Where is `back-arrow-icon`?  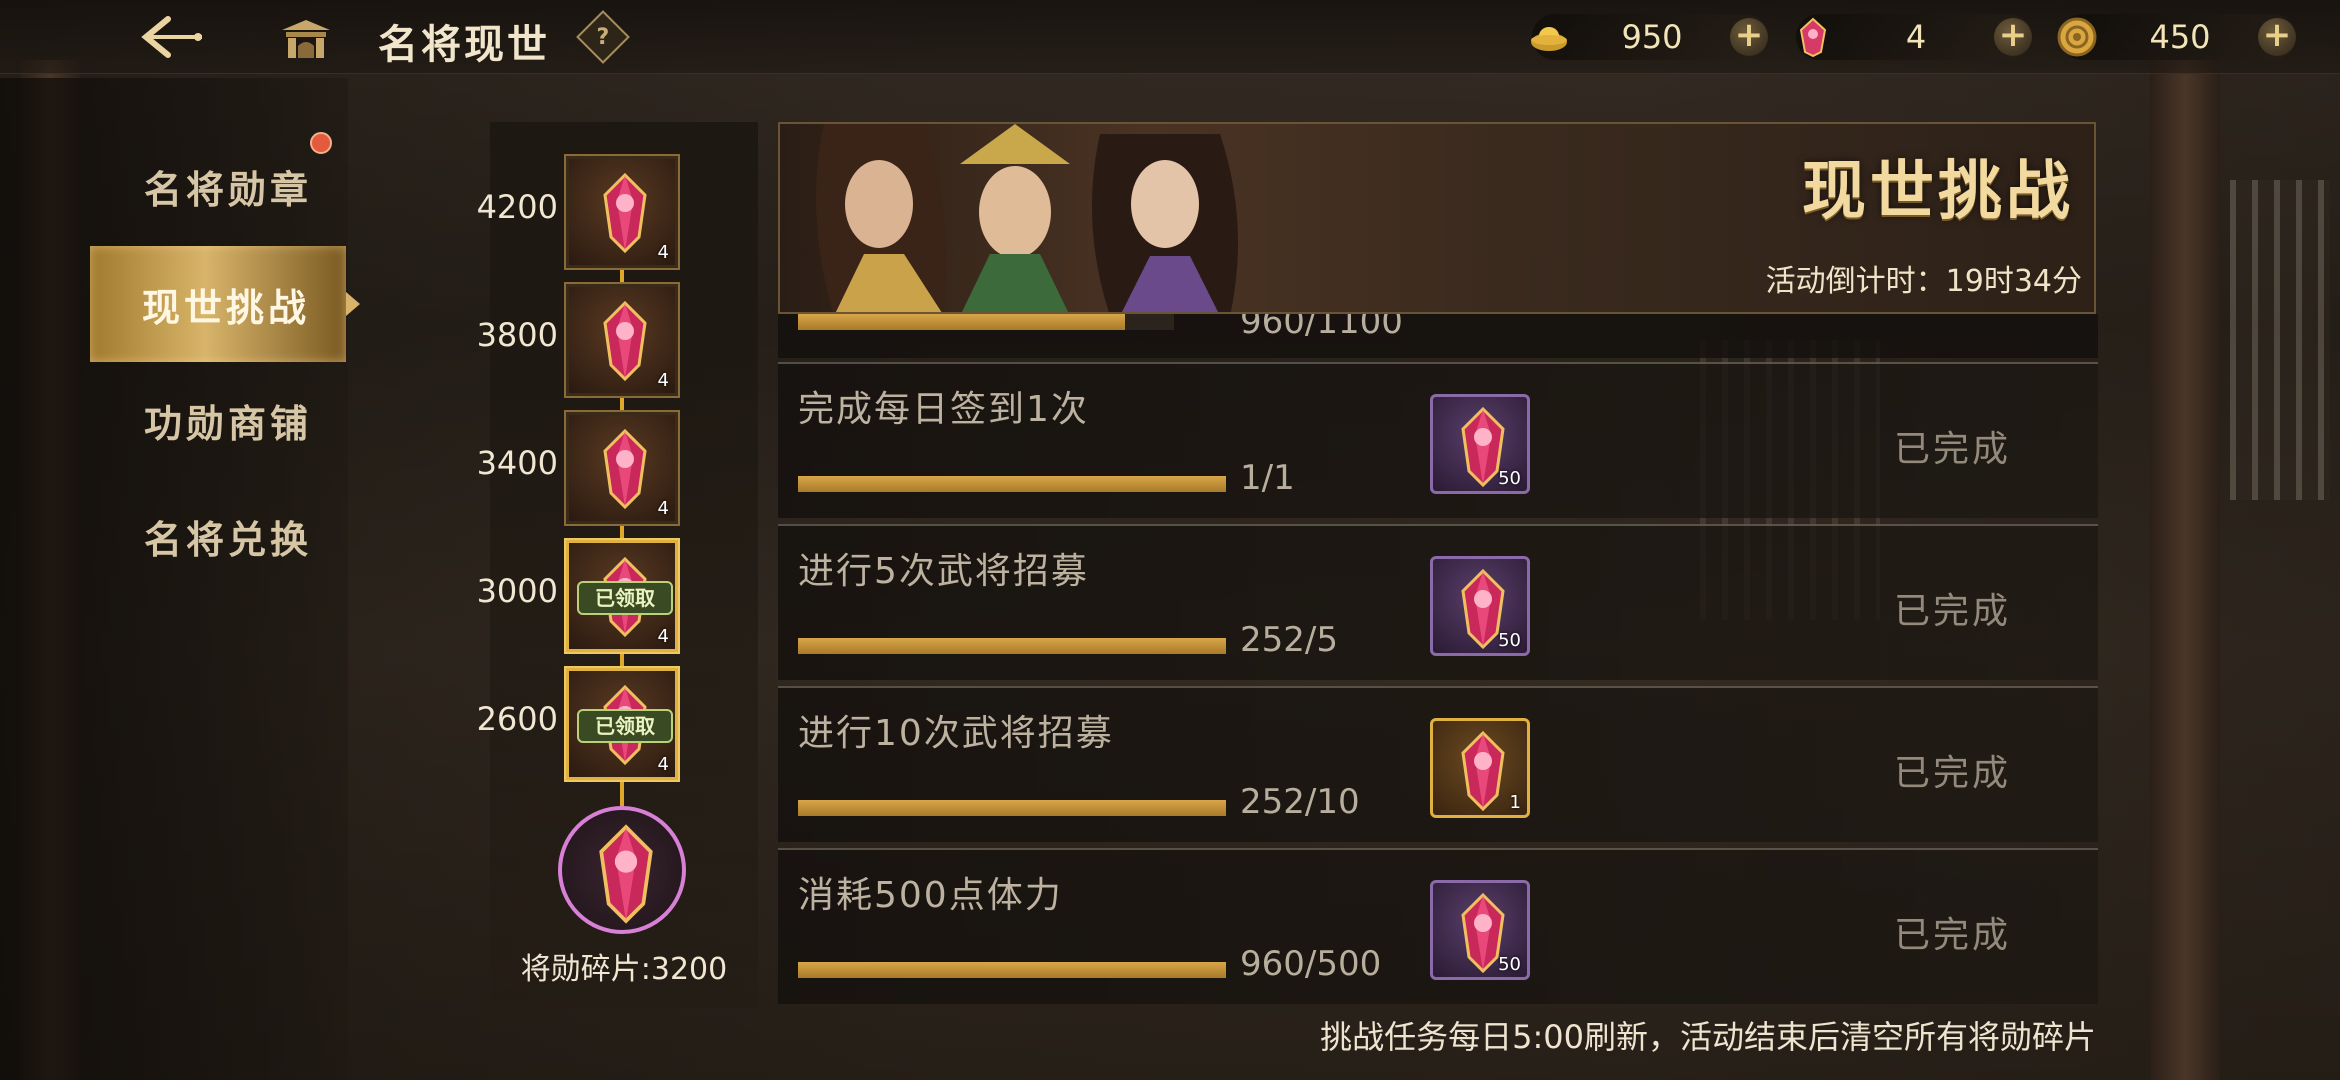 back-arrow-icon is located at coordinates (171, 37).